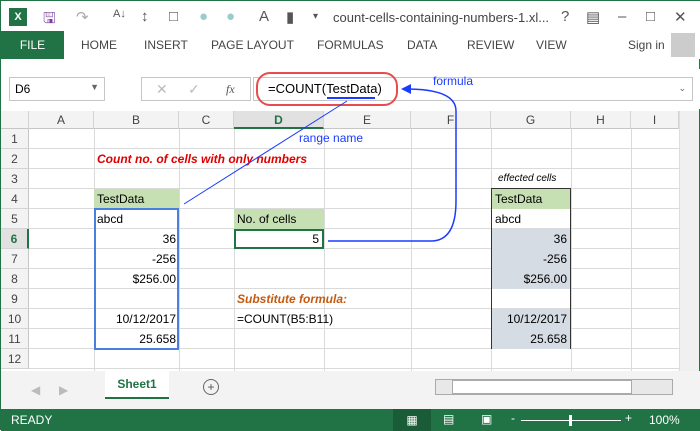 Image resolution: width=700 pixels, height=431 pixels. What do you see at coordinates (265, 152) in the screenshot?
I see `range-name-arrow` at bounding box center [265, 152].